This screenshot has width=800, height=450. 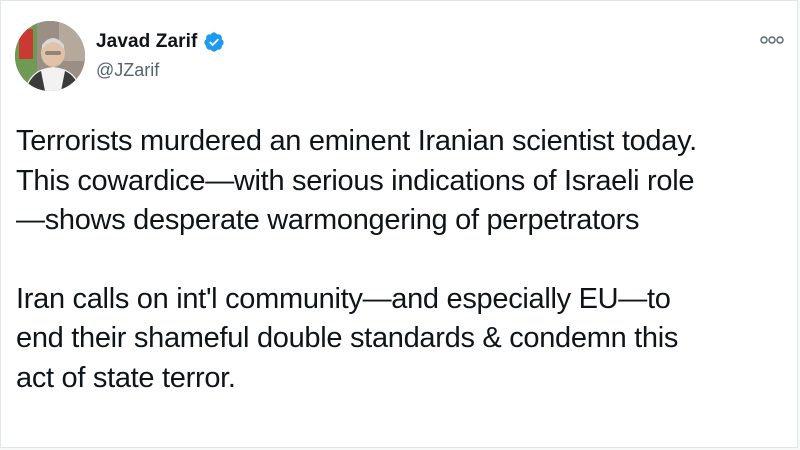 I want to click on author-name-row: Javad Zarif, so click(x=160, y=42).